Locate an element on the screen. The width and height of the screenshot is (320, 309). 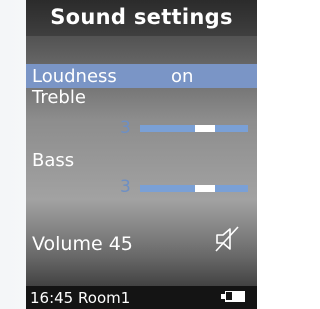
bass-slider-thumb is located at coordinates (205, 188).